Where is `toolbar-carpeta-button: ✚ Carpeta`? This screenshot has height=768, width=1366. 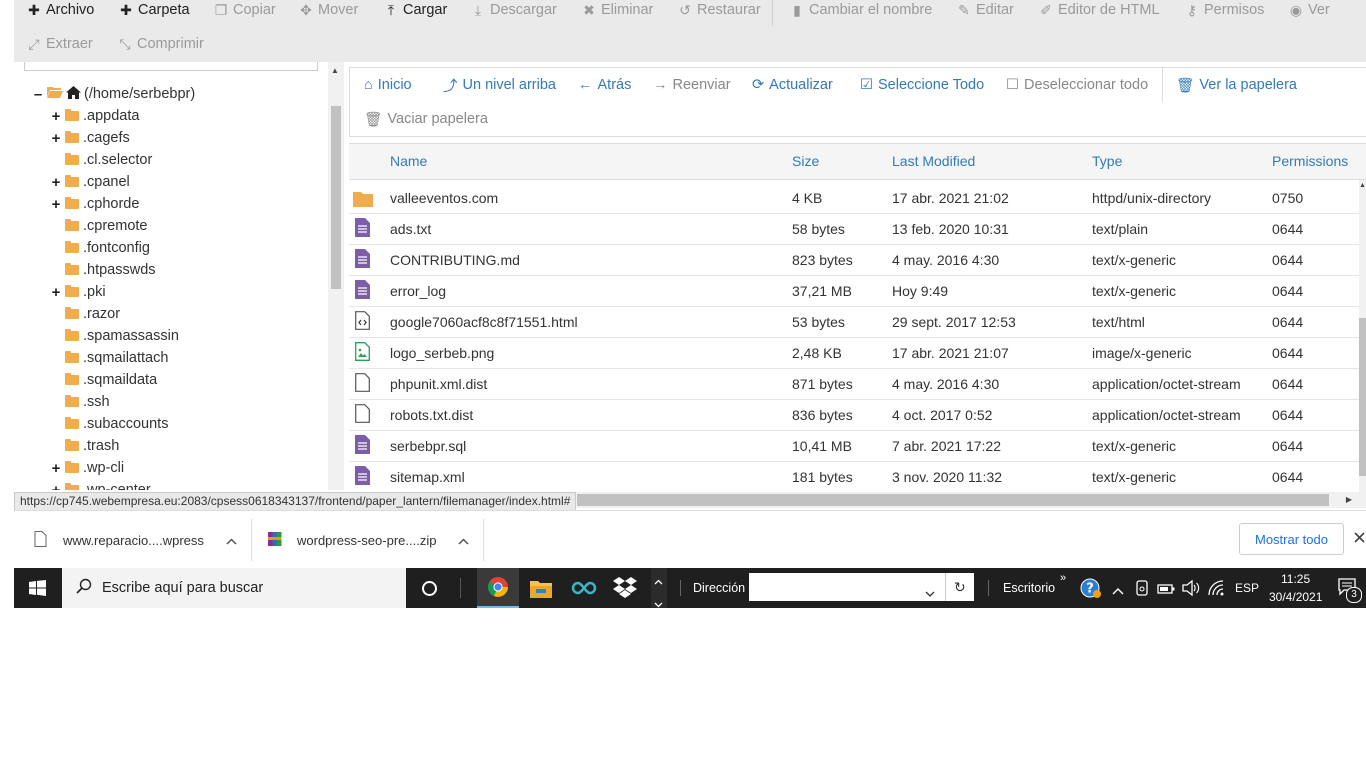
toolbar-carpeta-button: ✚ Carpeta is located at coordinates (154, 10).